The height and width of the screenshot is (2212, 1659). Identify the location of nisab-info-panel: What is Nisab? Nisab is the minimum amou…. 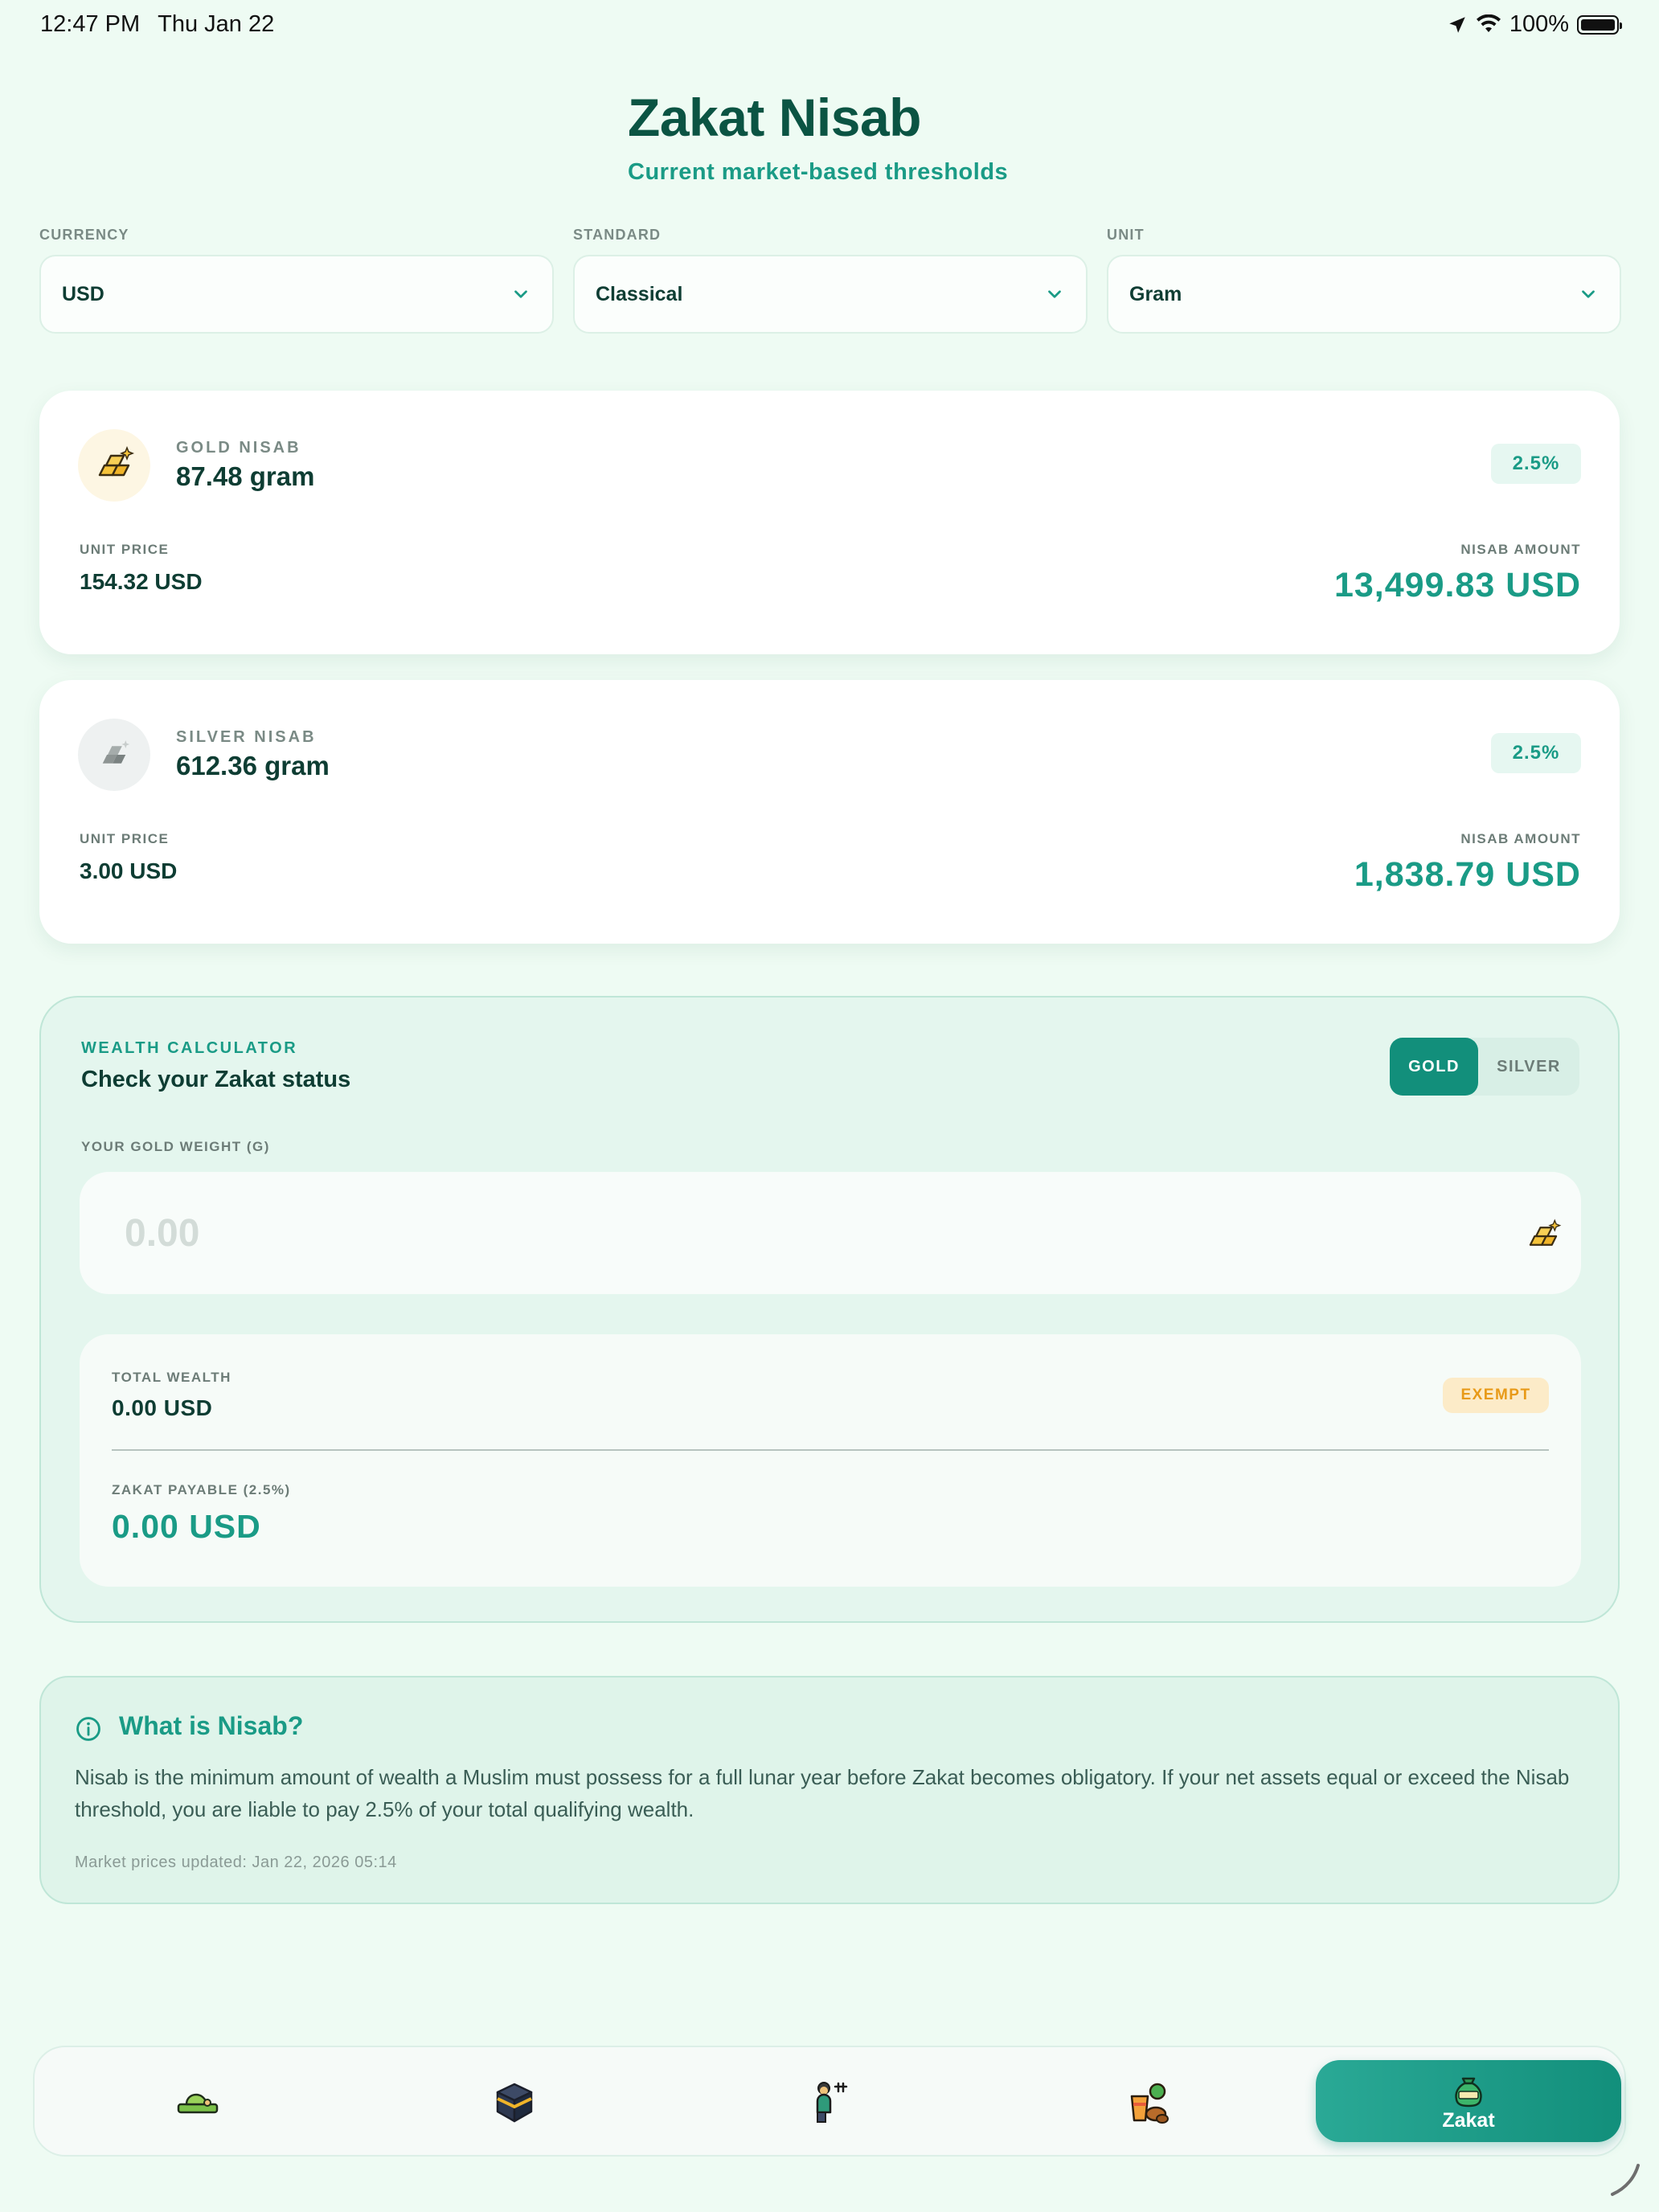
(829, 1790).